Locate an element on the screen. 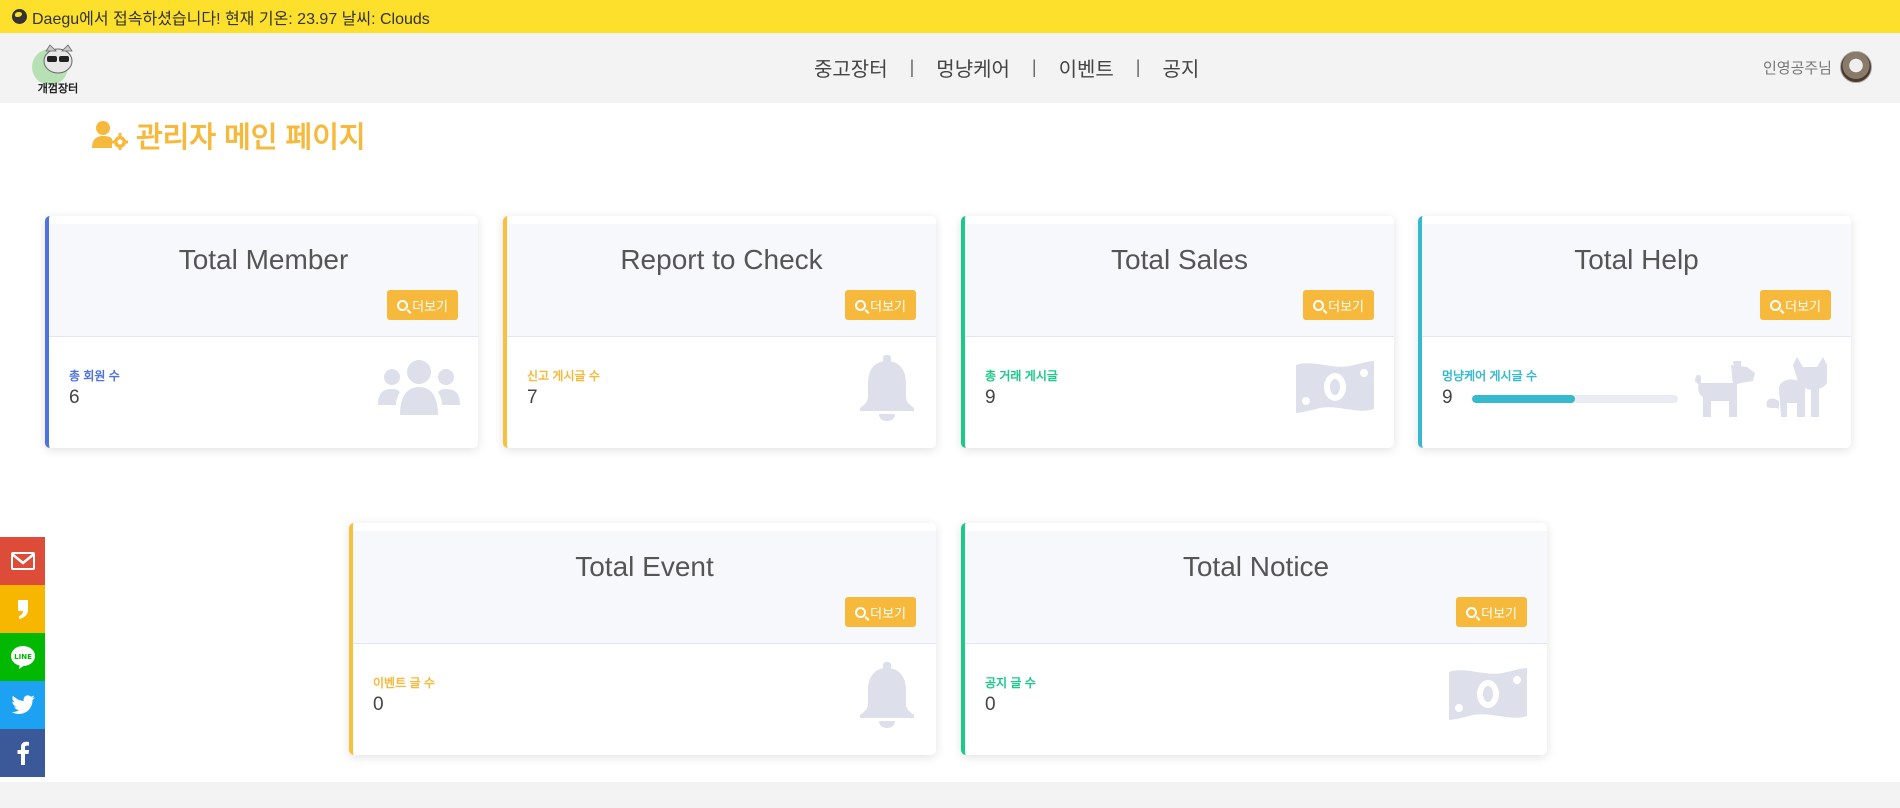 Image resolution: width=1900 pixels, height=808 pixels. twitter-icon is located at coordinates (23, 704).